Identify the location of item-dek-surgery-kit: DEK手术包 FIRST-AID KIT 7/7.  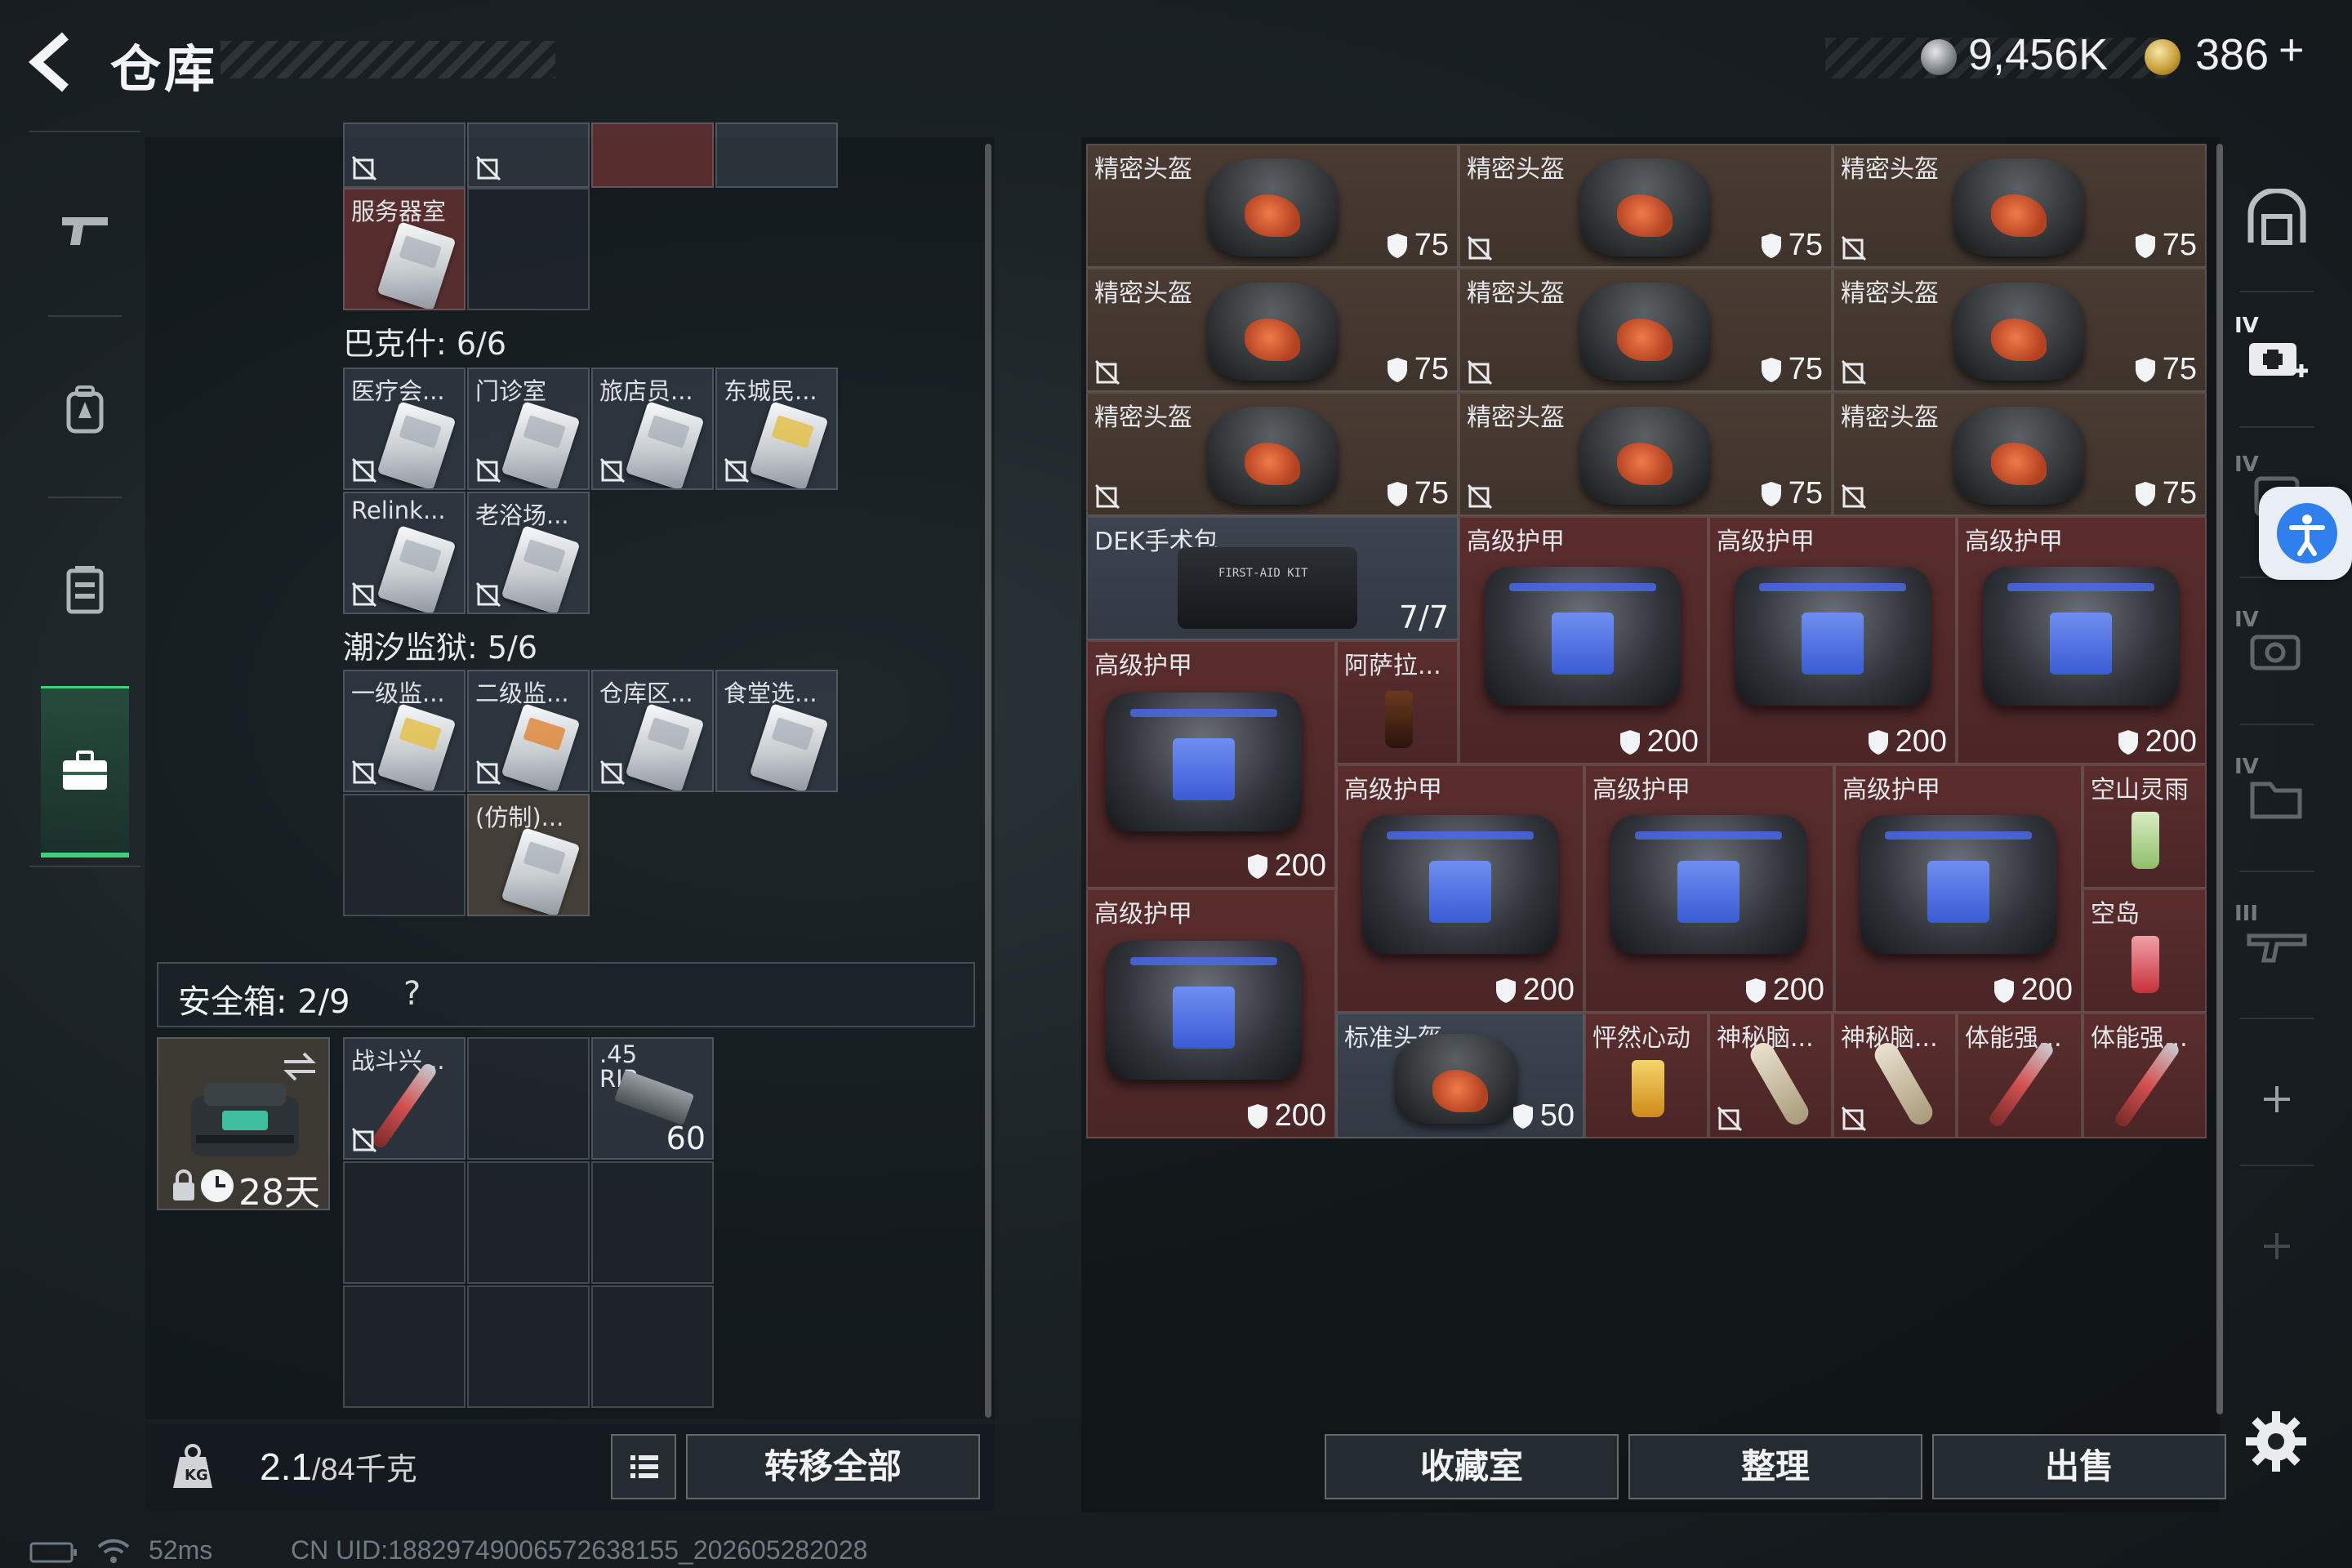
(1272, 578).